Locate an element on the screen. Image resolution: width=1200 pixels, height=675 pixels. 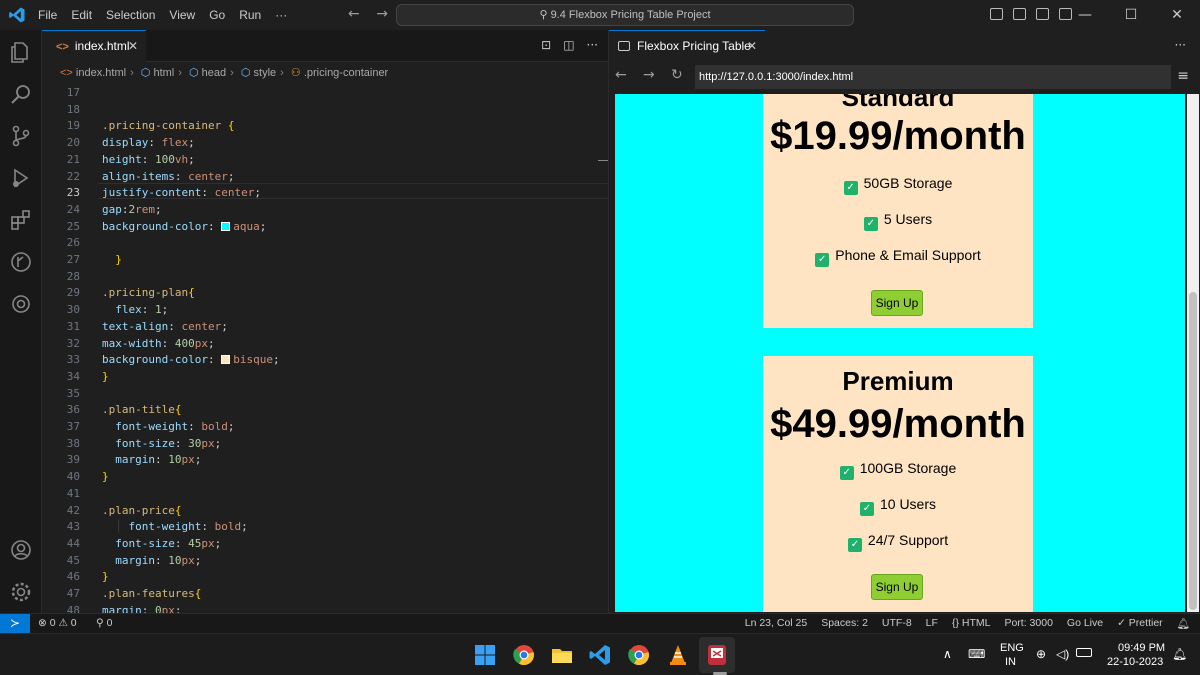
menu-selection: Selection is located at coordinates (130, 15).